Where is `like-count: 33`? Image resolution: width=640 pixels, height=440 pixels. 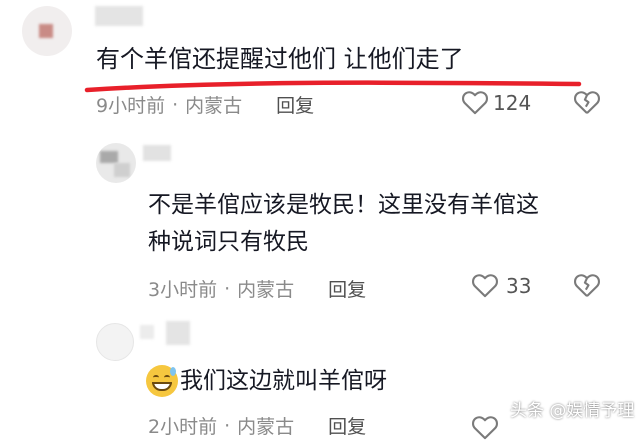 like-count: 33 is located at coordinates (519, 286).